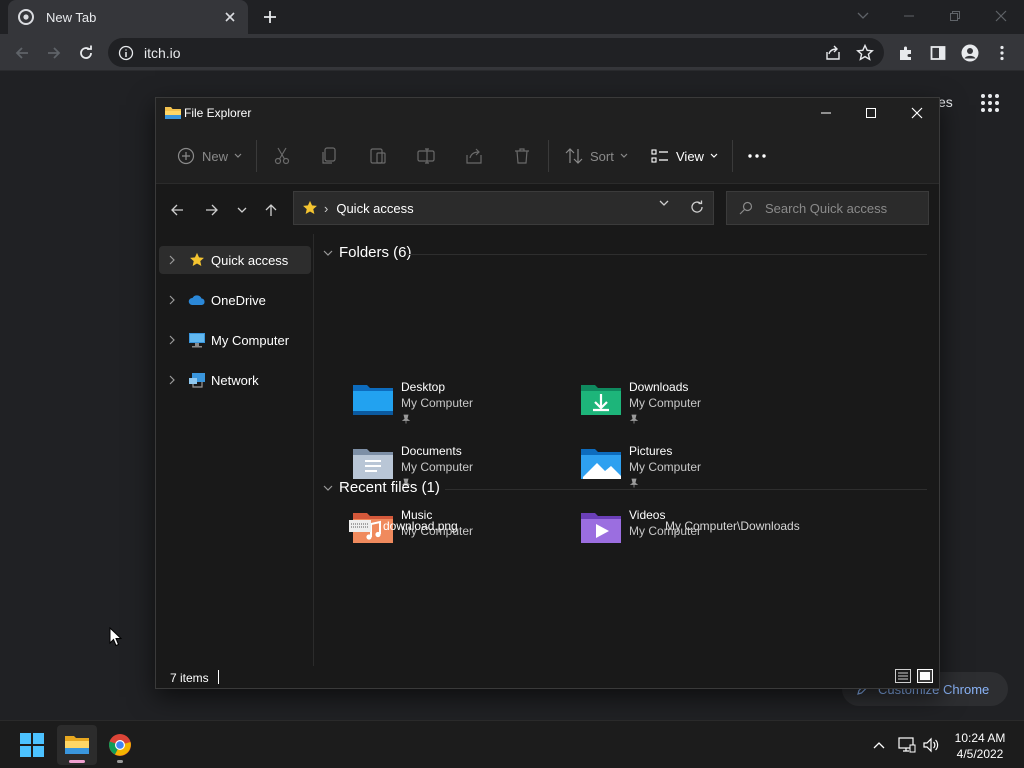  What do you see at coordinates (651, 451) in the screenshot?
I see `folder-name: Pictures` at bounding box center [651, 451].